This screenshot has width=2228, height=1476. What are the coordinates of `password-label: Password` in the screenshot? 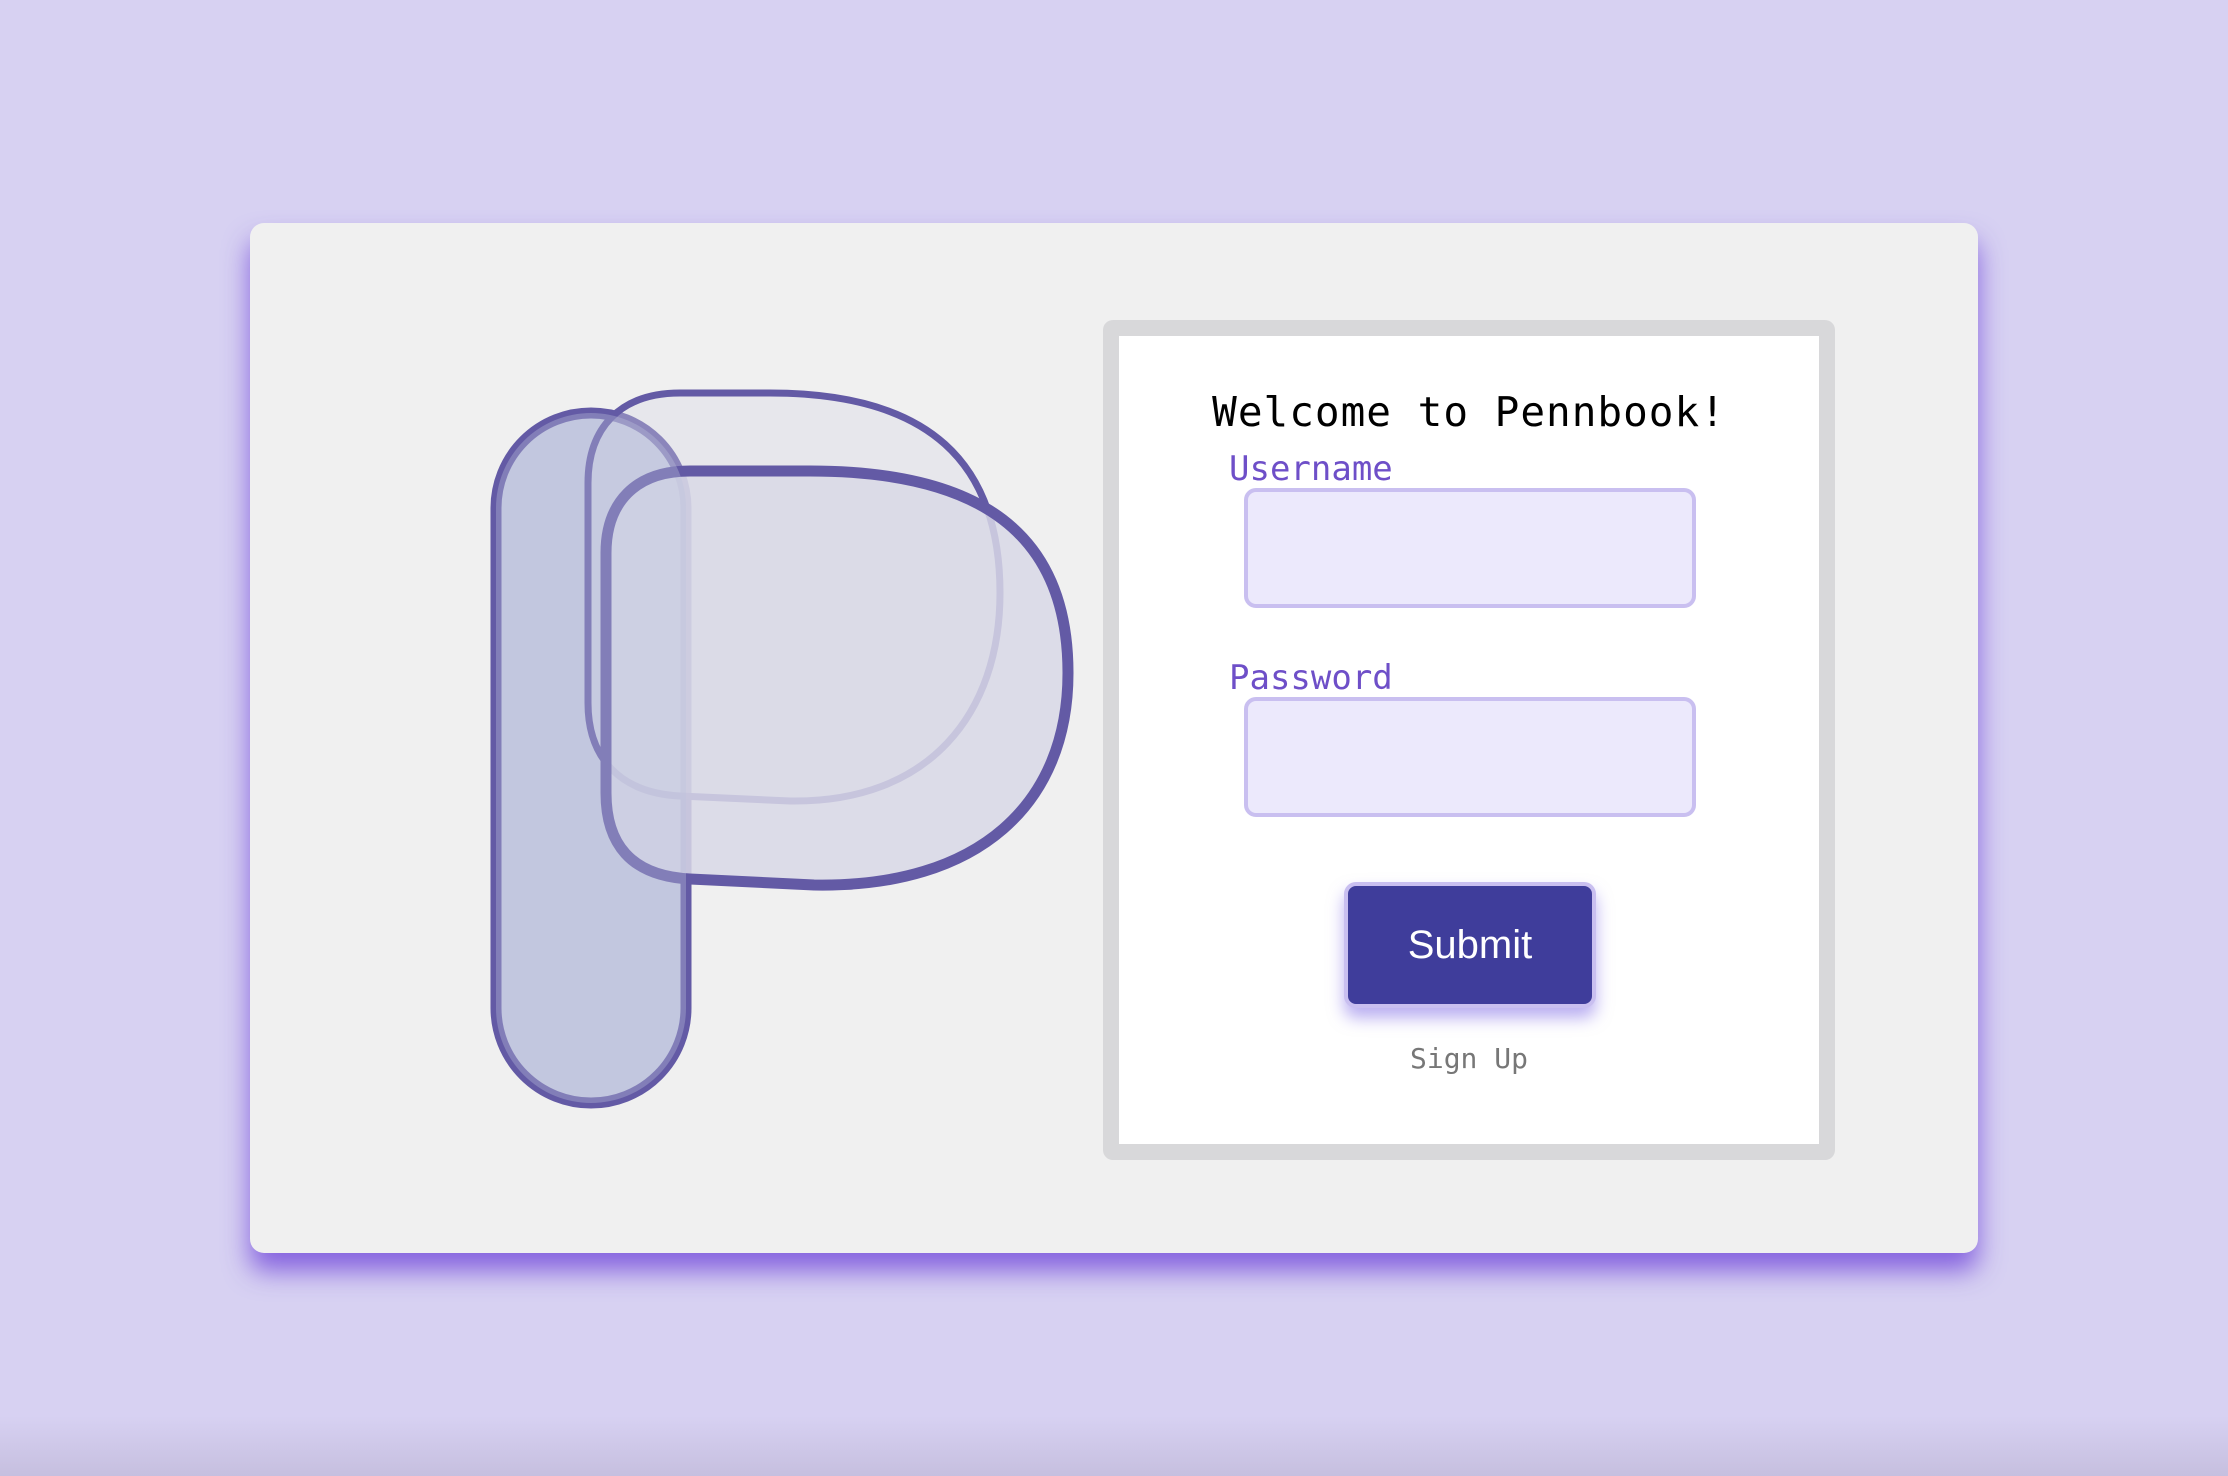 It's located at (1311, 678).